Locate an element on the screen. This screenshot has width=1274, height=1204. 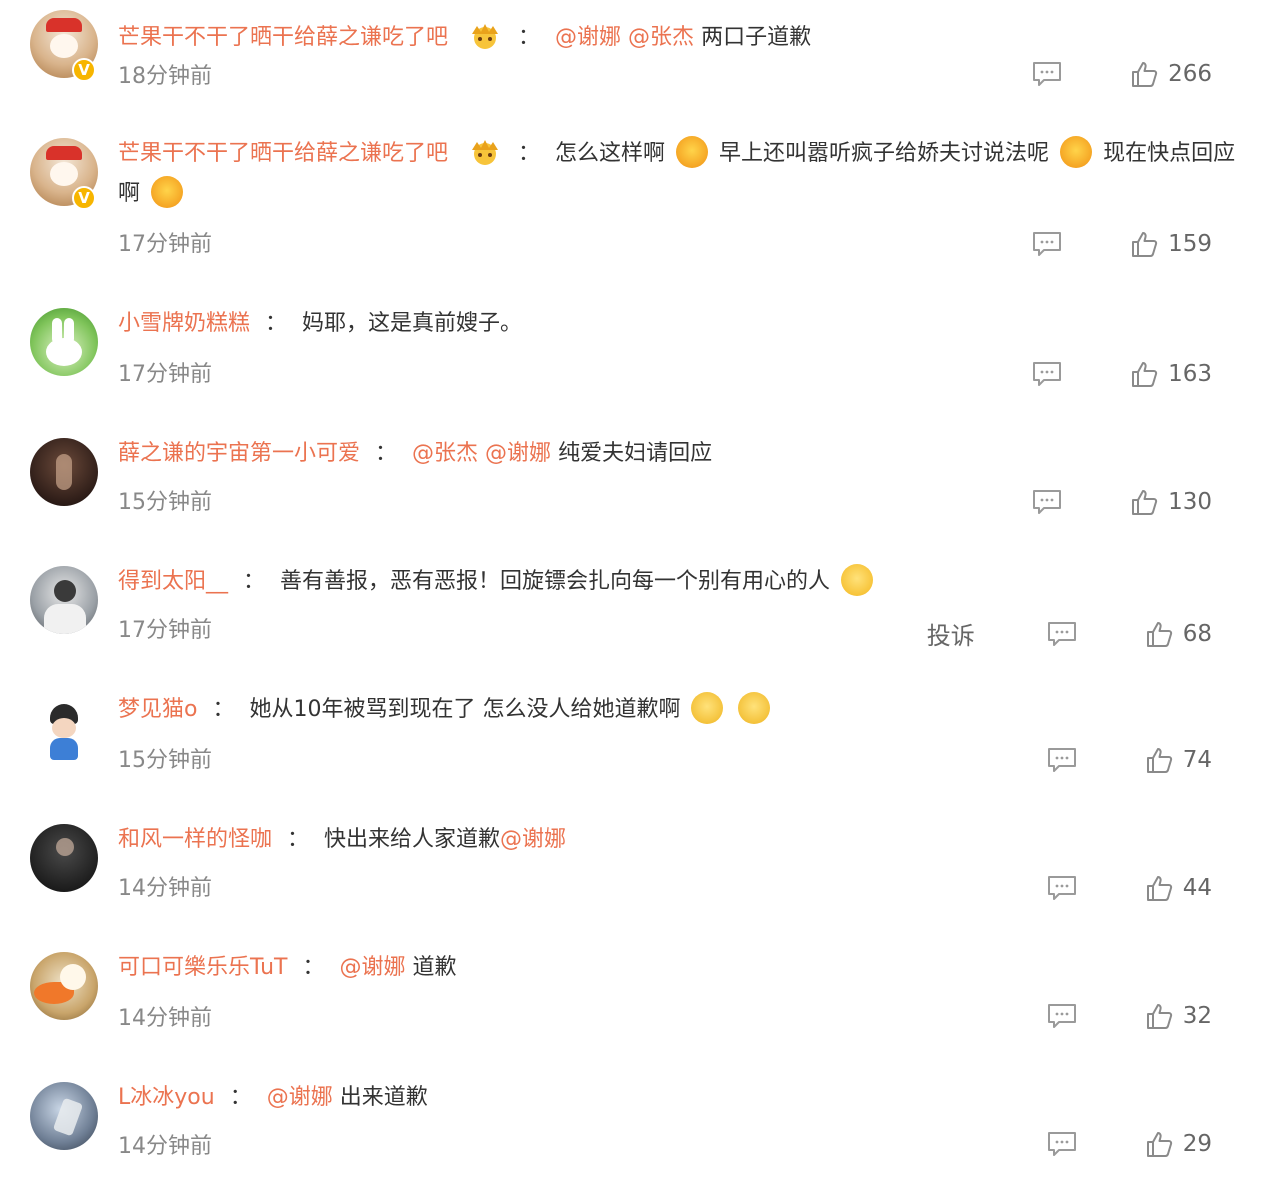
like-count: 266 is located at coordinates (1190, 74).